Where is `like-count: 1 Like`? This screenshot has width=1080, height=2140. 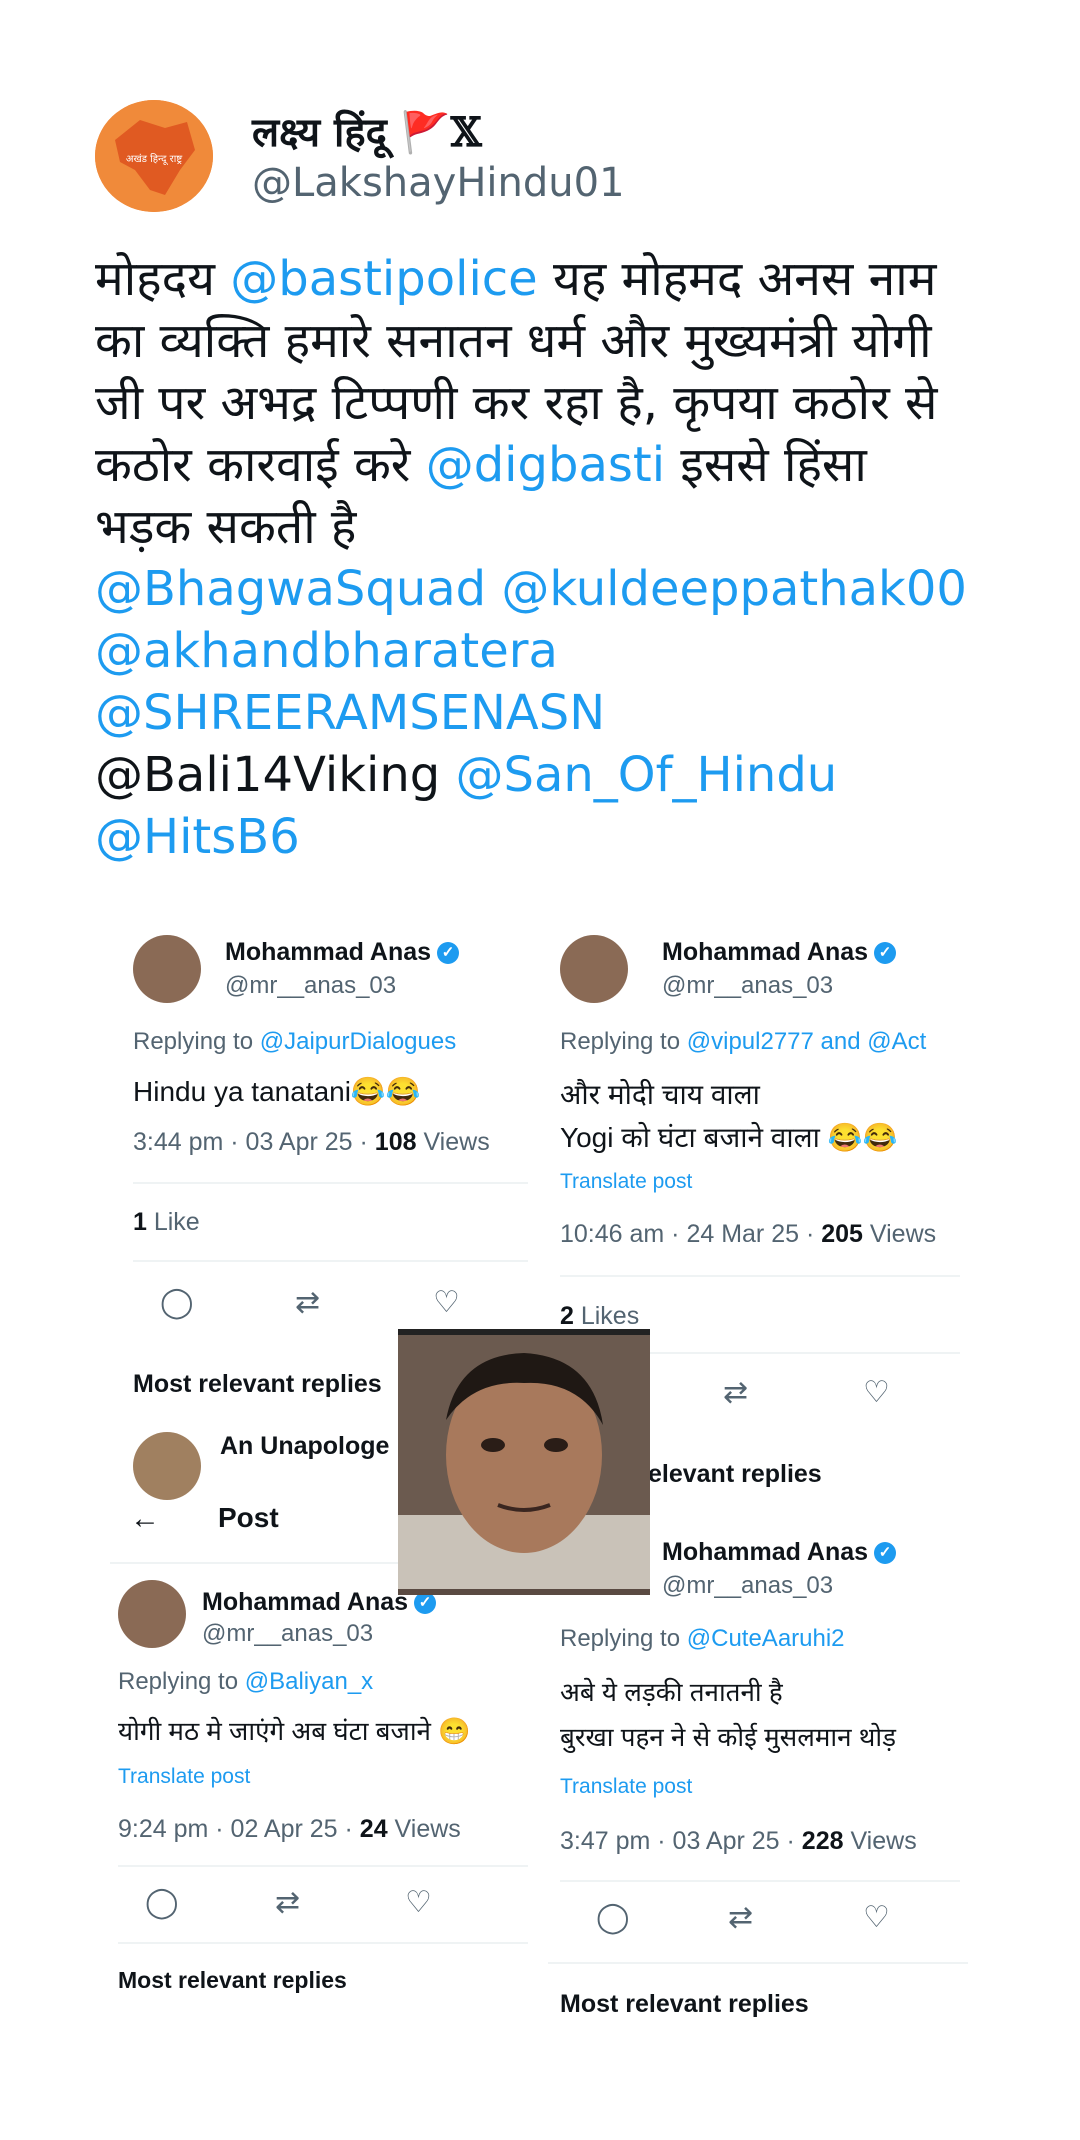
like-count: 1 Like is located at coordinates (166, 1222).